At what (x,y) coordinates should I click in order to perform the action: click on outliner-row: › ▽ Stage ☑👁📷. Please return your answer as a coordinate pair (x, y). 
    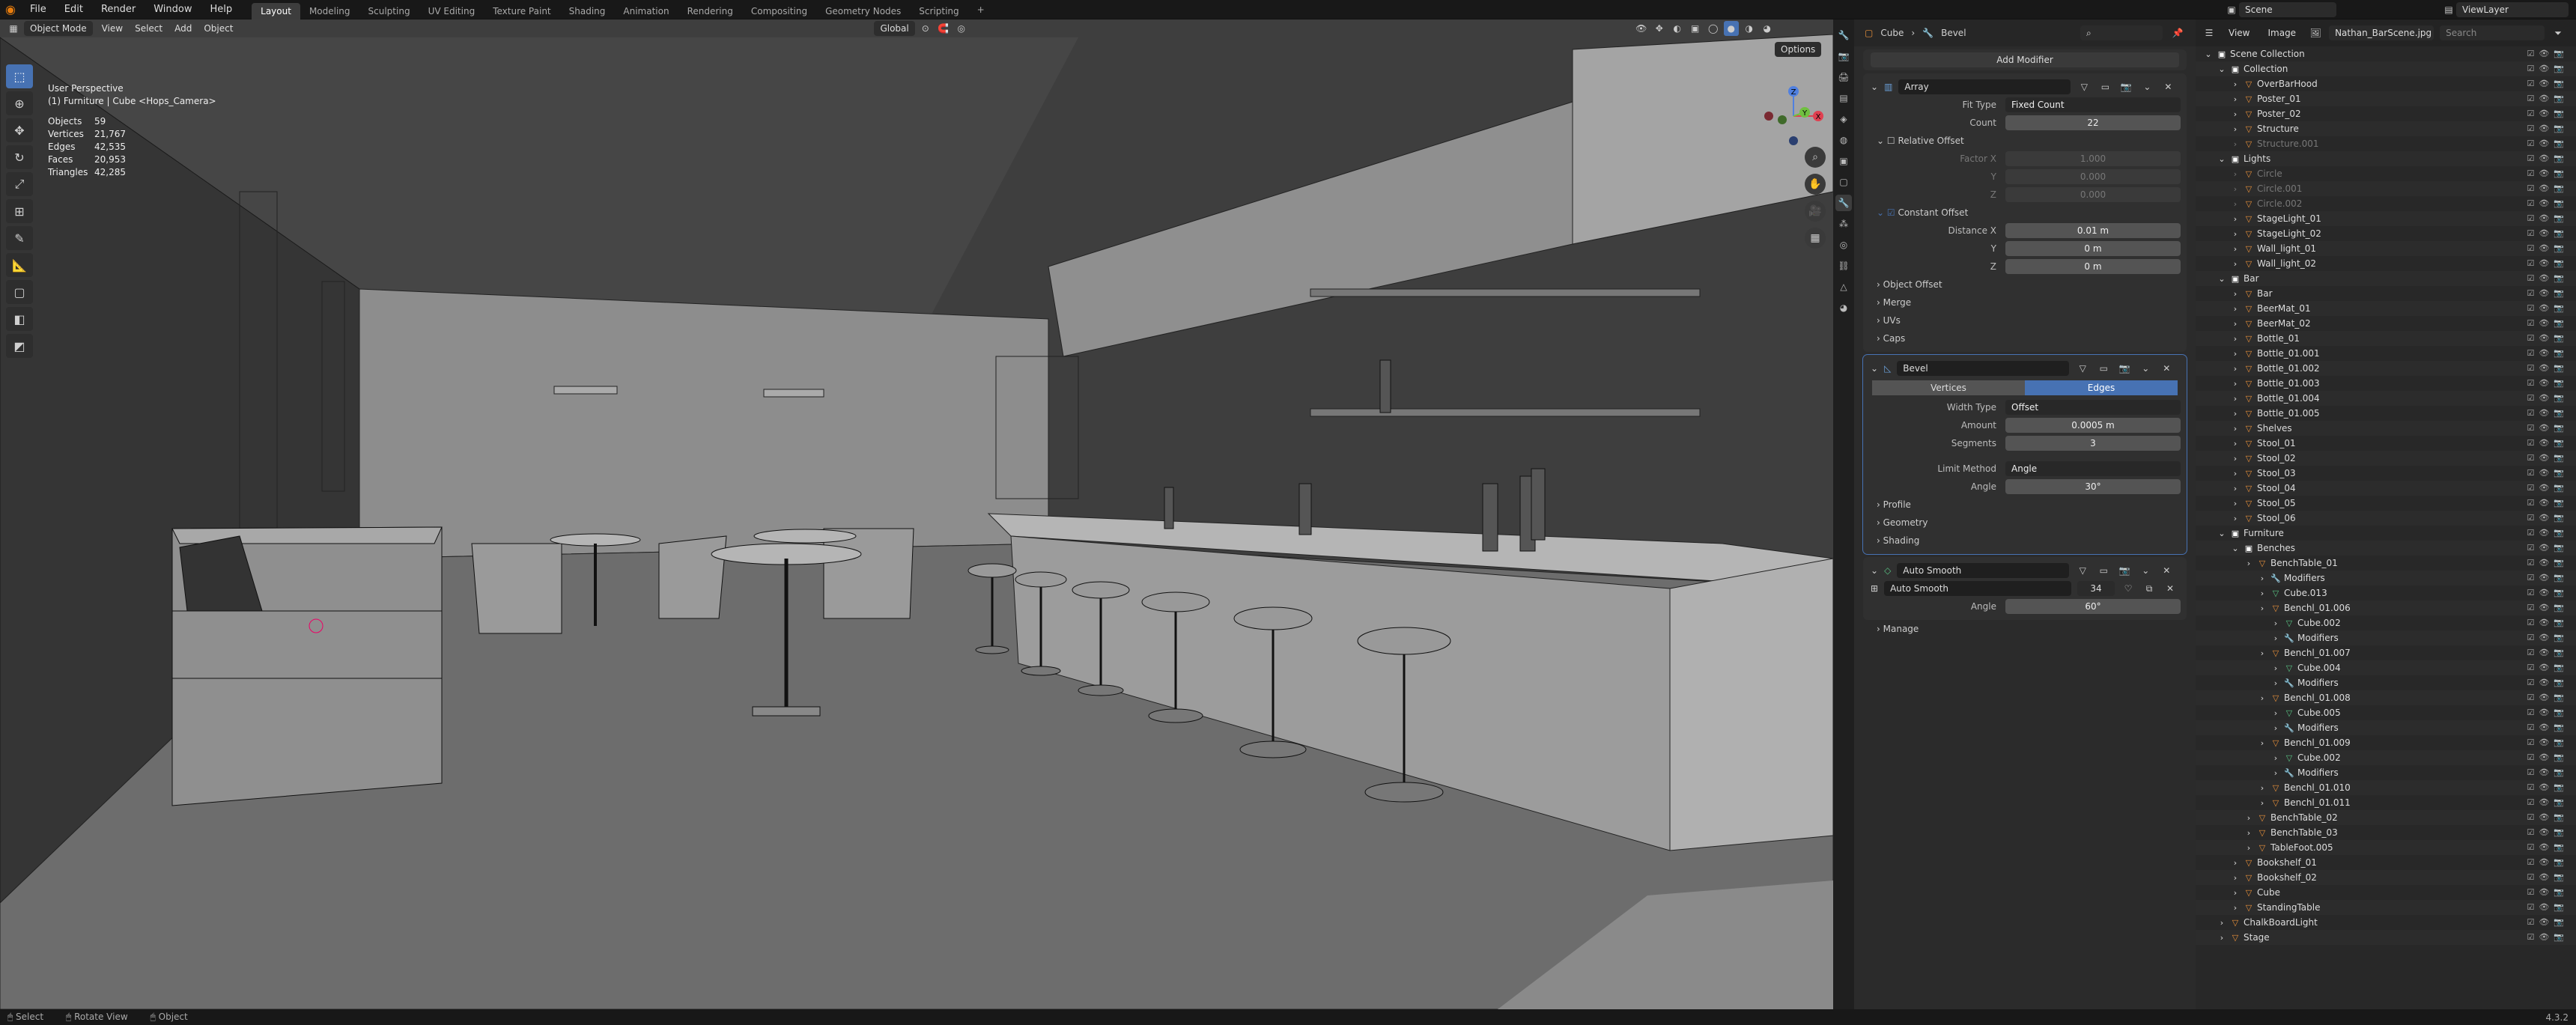
    Looking at the image, I should click on (2386, 938).